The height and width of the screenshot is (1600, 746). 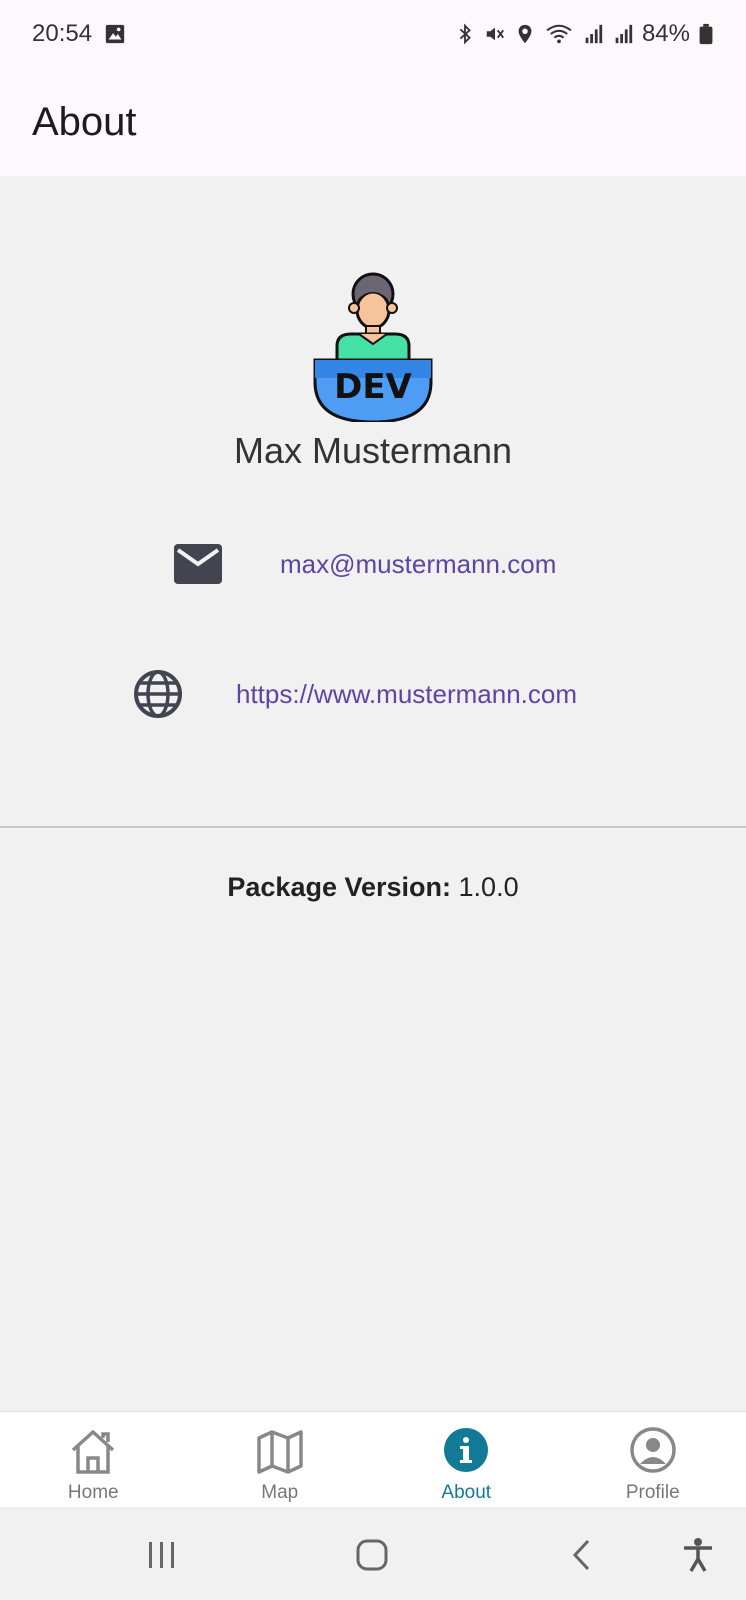 I want to click on divider, so click(x=373, y=827).